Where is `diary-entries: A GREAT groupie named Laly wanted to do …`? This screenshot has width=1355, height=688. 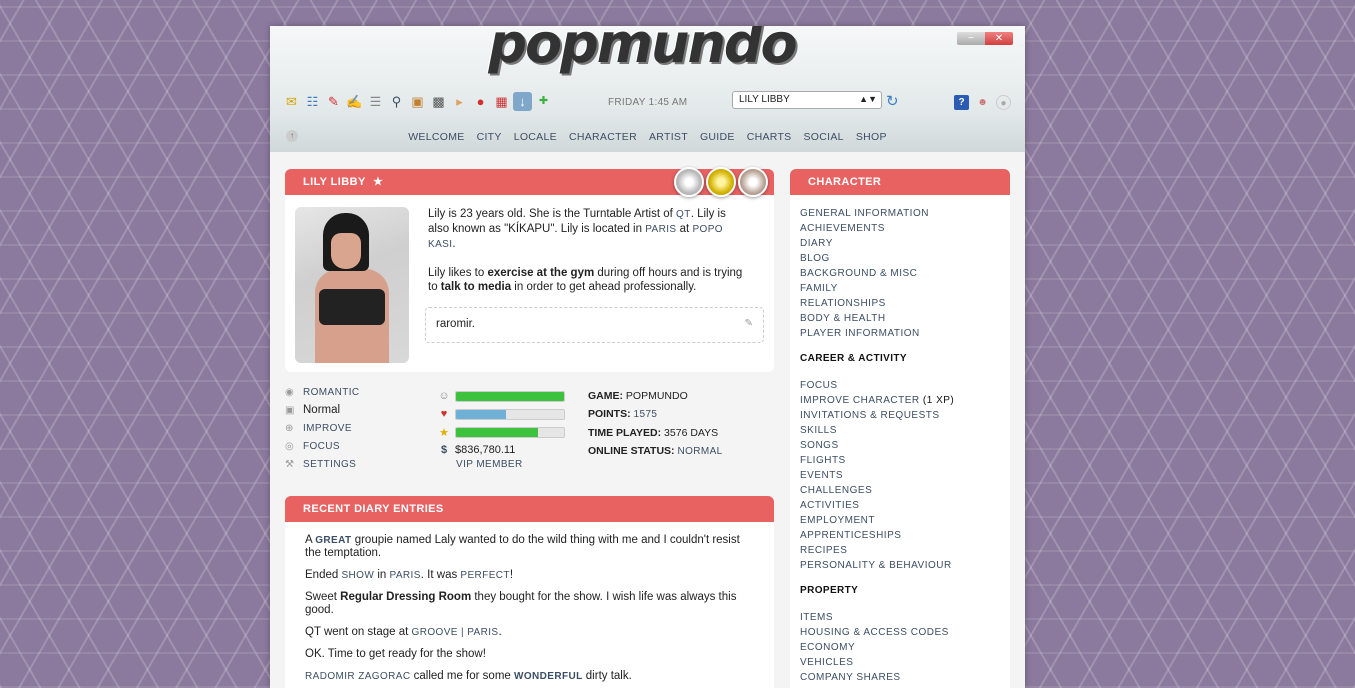 diary-entries: A GREAT groupie named Laly wanted to do … is located at coordinates (529, 602).